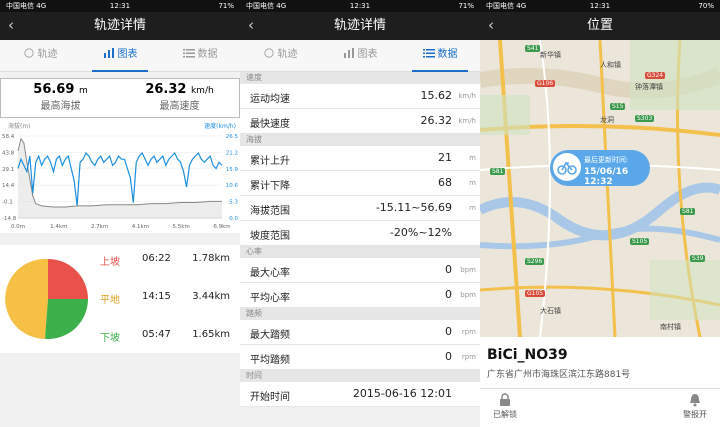 The height and width of the screenshot is (427, 720). What do you see at coordinates (606, 177) in the screenshot?
I see `bubble-time: 15/06/16 12:32` at bounding box center [606, 177].